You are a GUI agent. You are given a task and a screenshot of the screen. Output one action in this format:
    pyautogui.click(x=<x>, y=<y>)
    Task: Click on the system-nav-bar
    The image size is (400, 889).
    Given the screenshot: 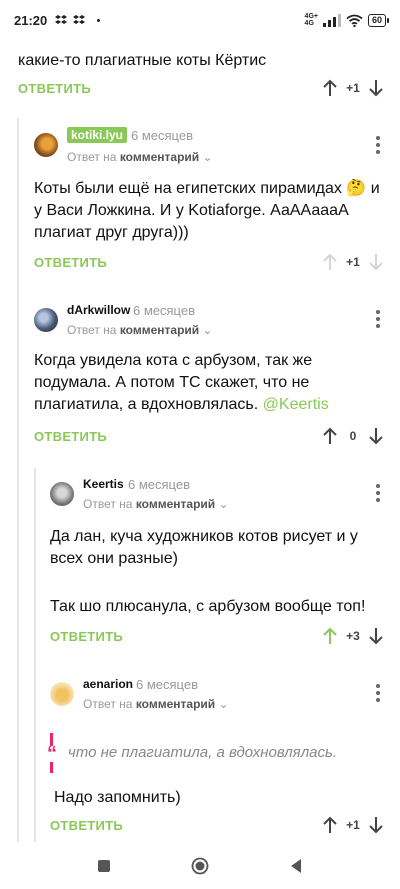 What is the action you would take?
    pyautogui.click(x=200, y=865)
    